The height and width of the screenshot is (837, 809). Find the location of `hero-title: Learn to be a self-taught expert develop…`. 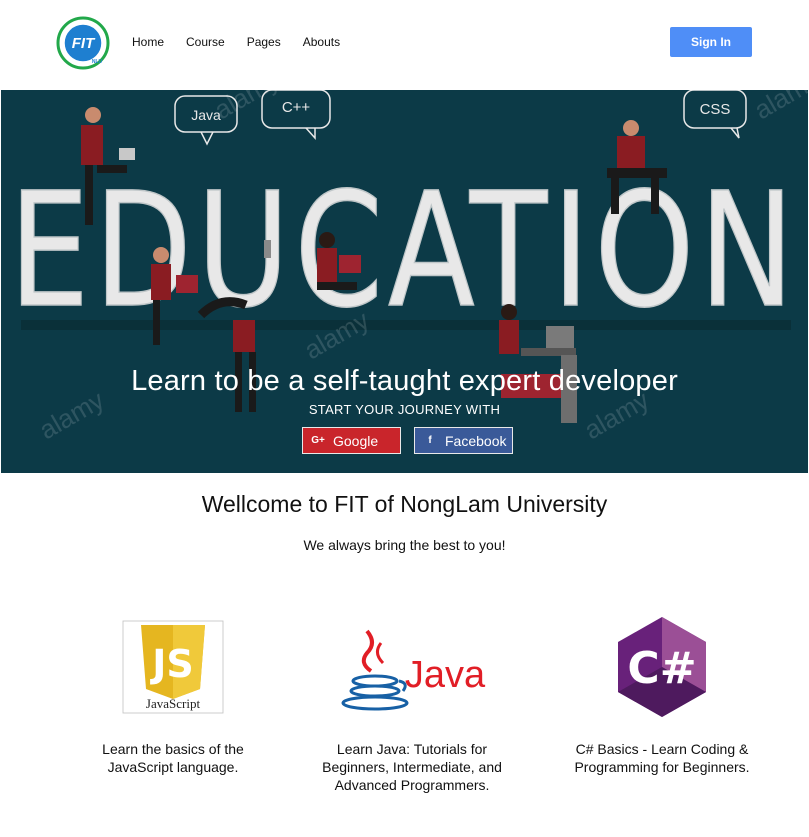

hero-title: Learn to be a self-taught expert develop… is located at coordinates (404, 381).